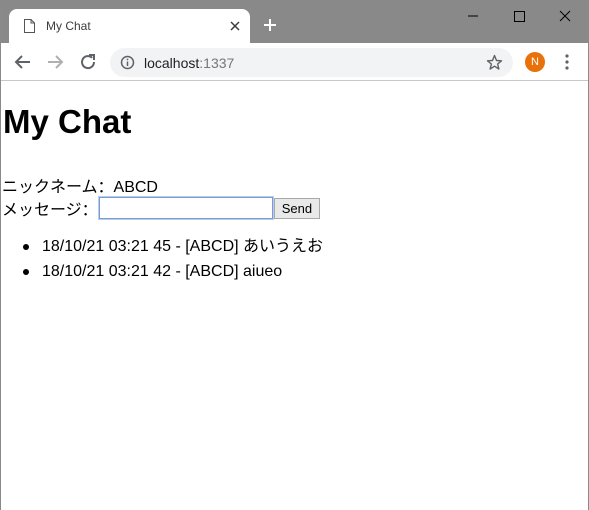  I want to click on minimize-icon, so click(473, 16).